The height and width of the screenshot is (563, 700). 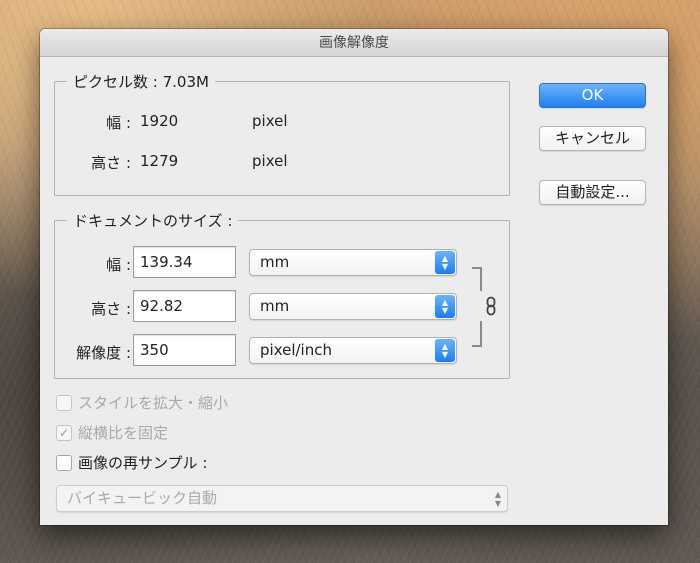 I want to click on doc-width-unit-select: mm ▲ ▼, so click(x=353, y=262).